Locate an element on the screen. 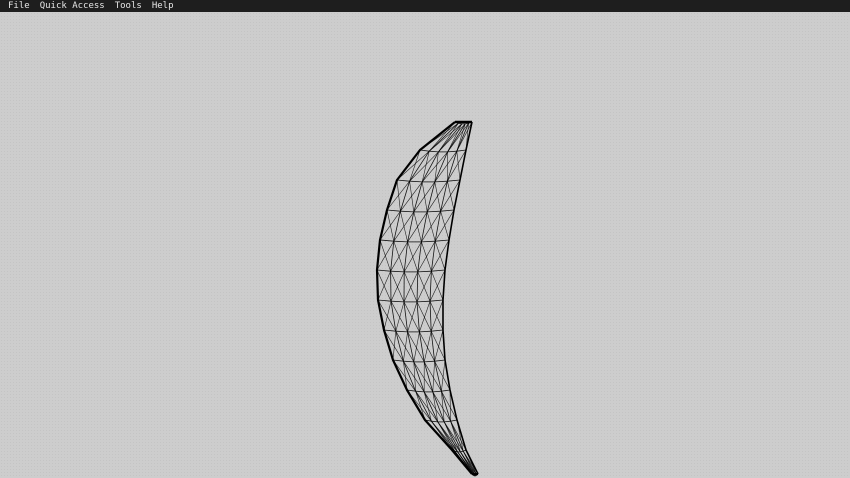 This screenshot has width=850, height=478. menu-help: Help is located at coordinates (163, 6).